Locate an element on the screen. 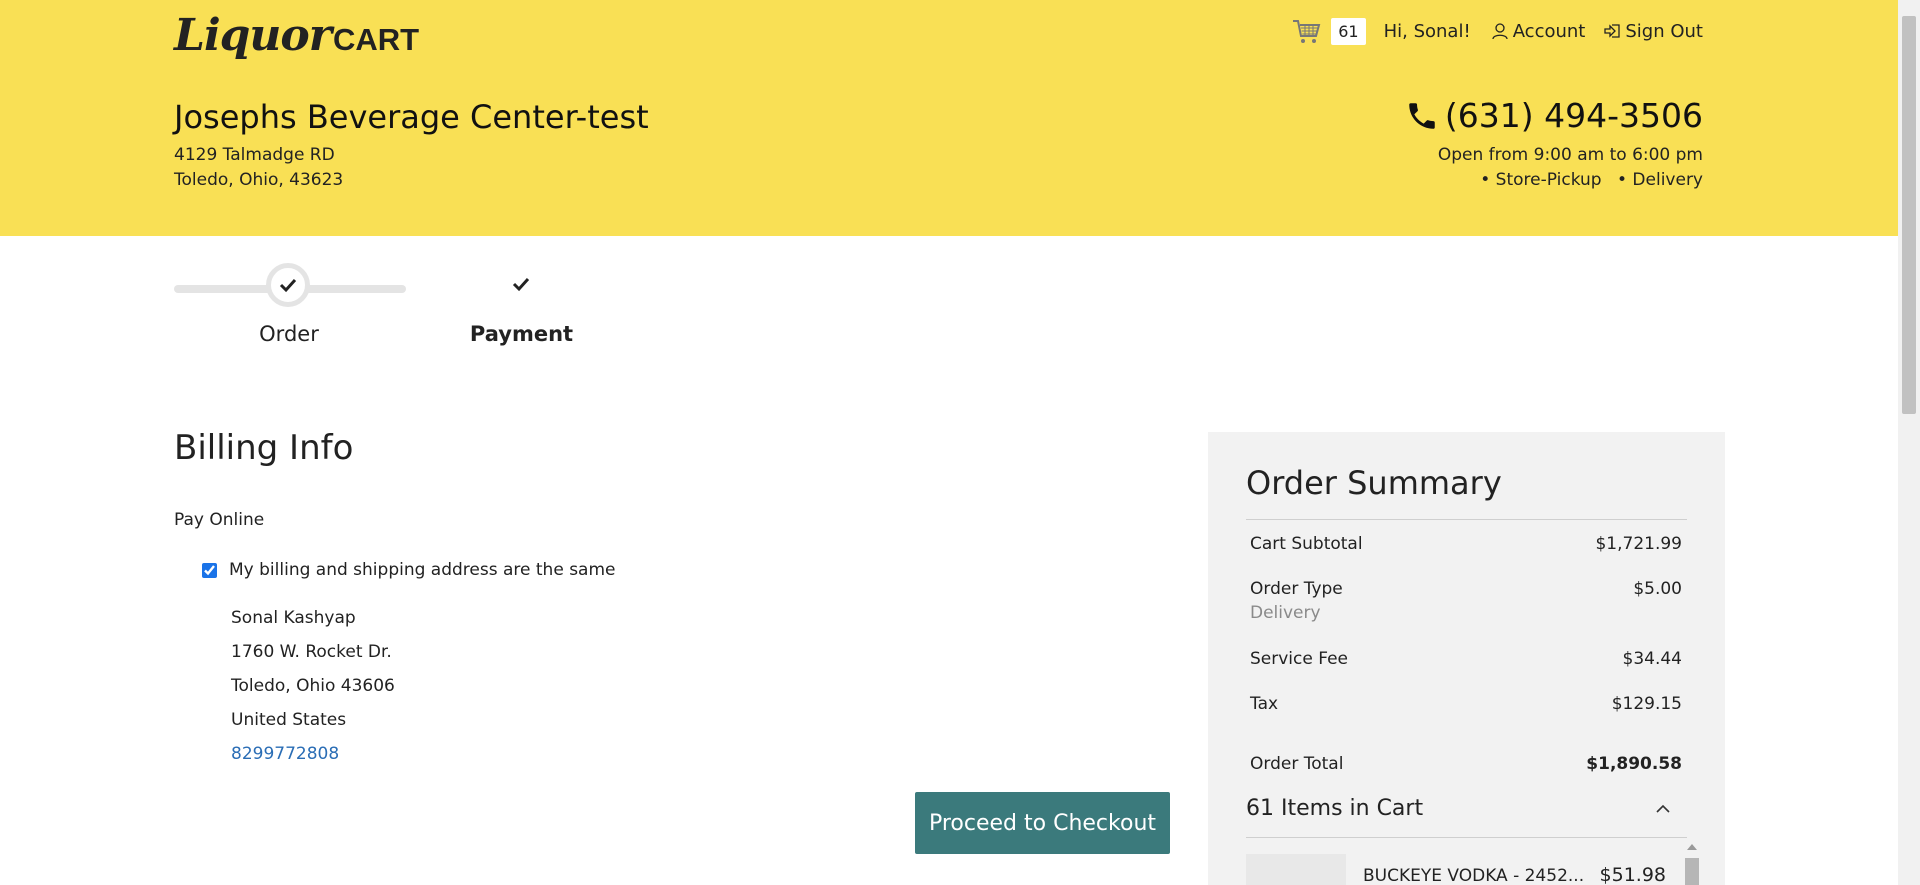  product-thumbnail is located at coordinates (1296, 869).